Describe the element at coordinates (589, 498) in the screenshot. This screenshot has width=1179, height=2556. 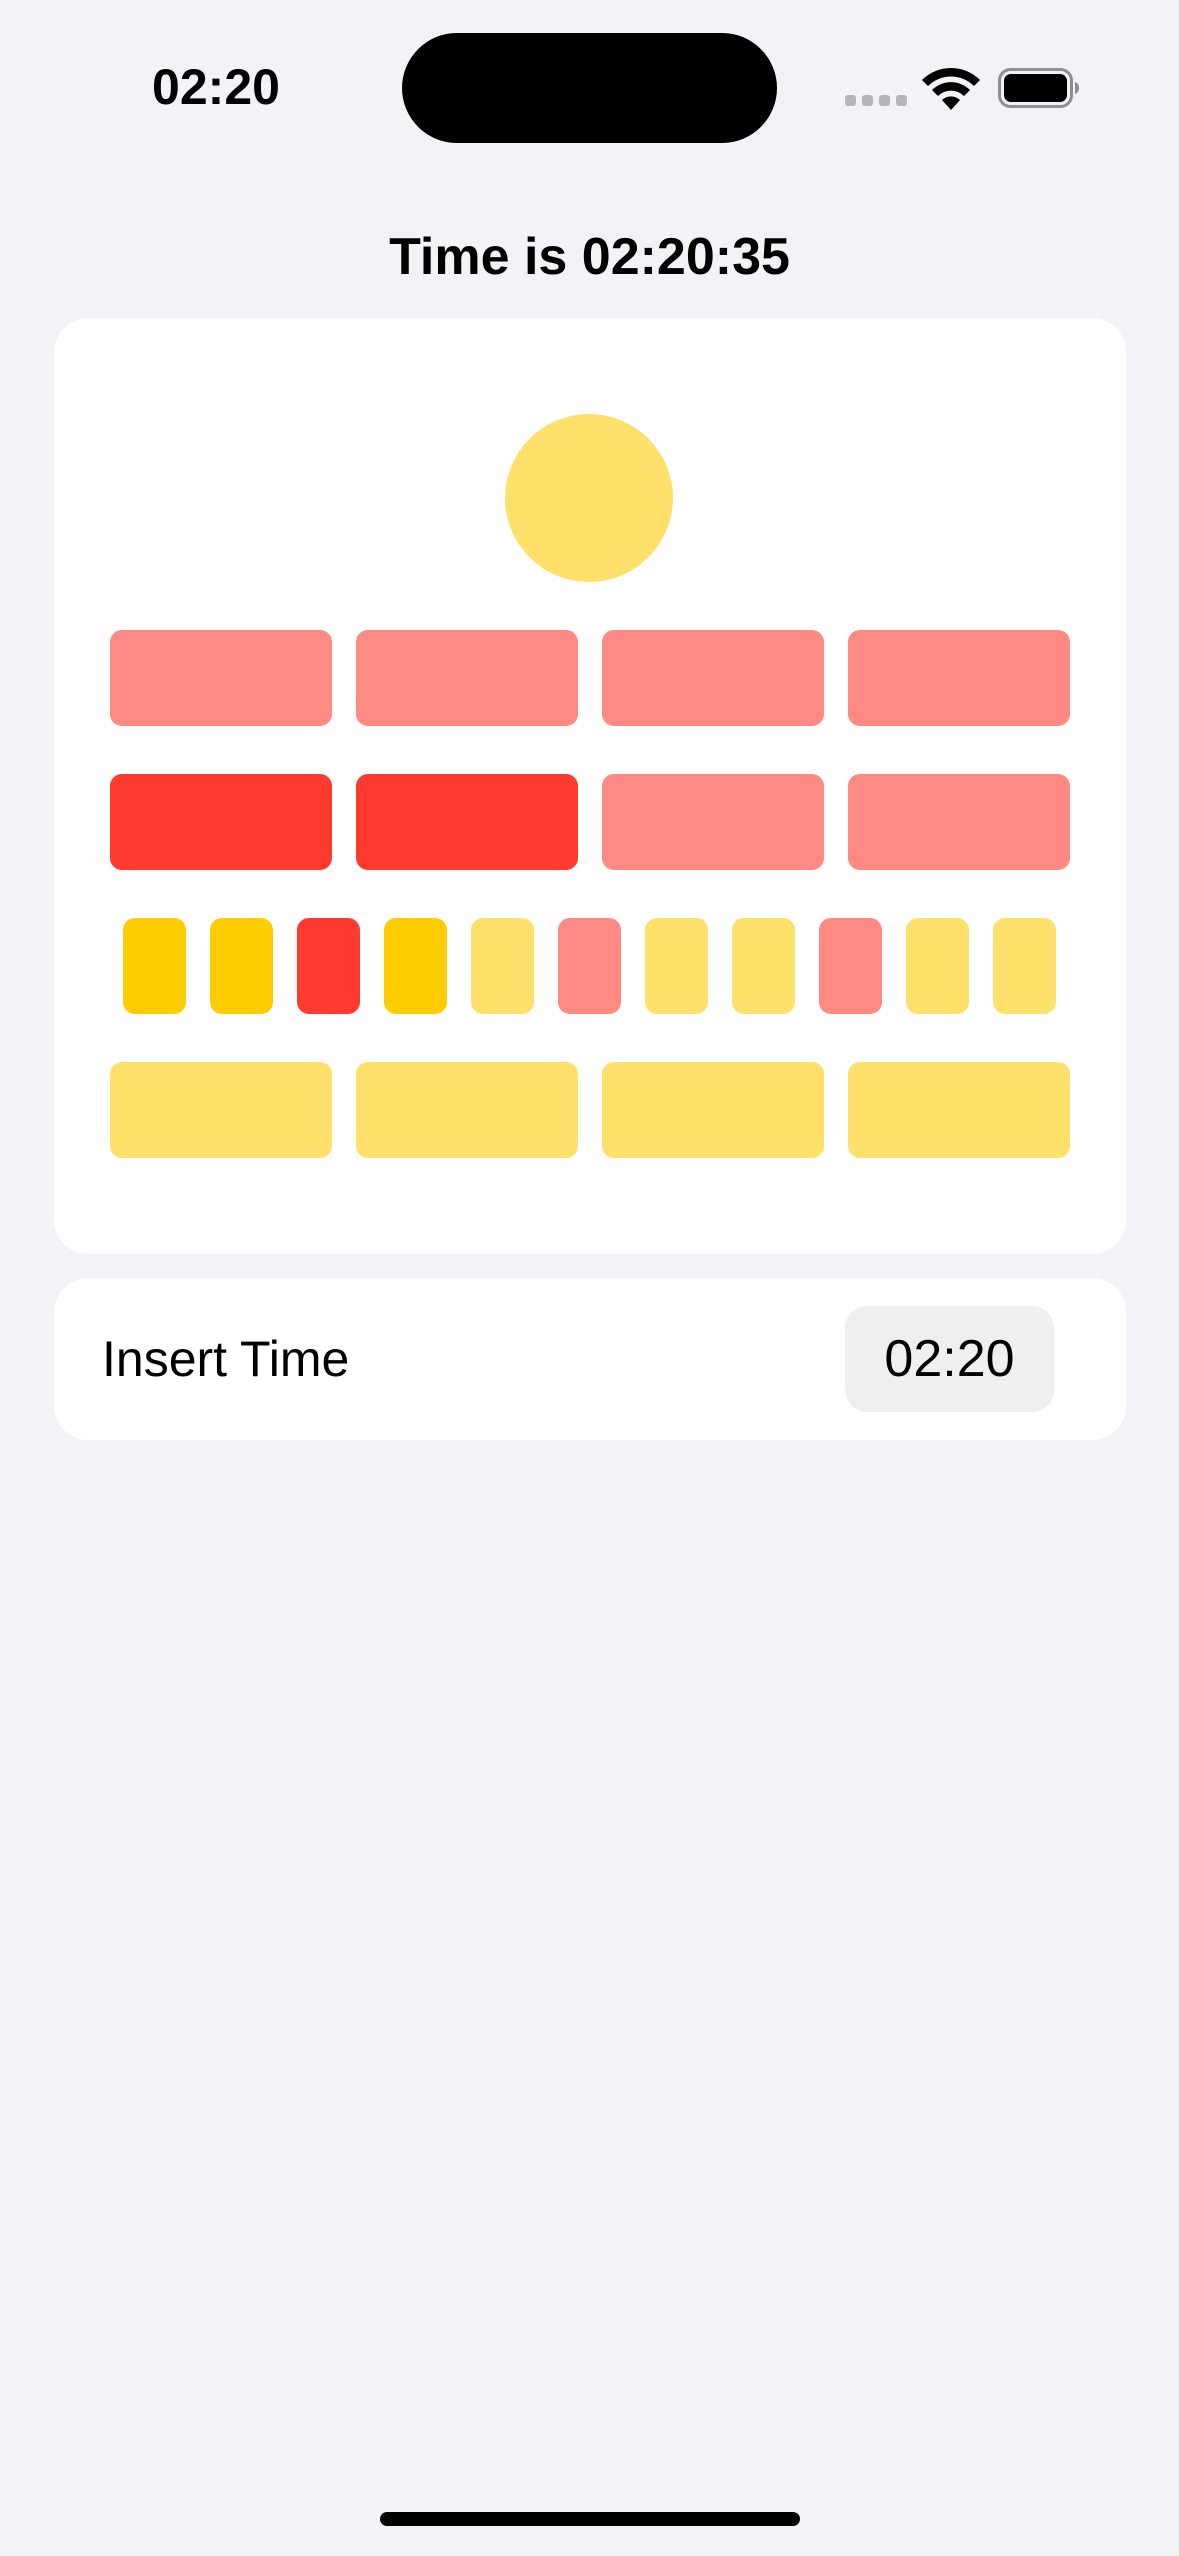
I see `seconds-lamp` at that location.